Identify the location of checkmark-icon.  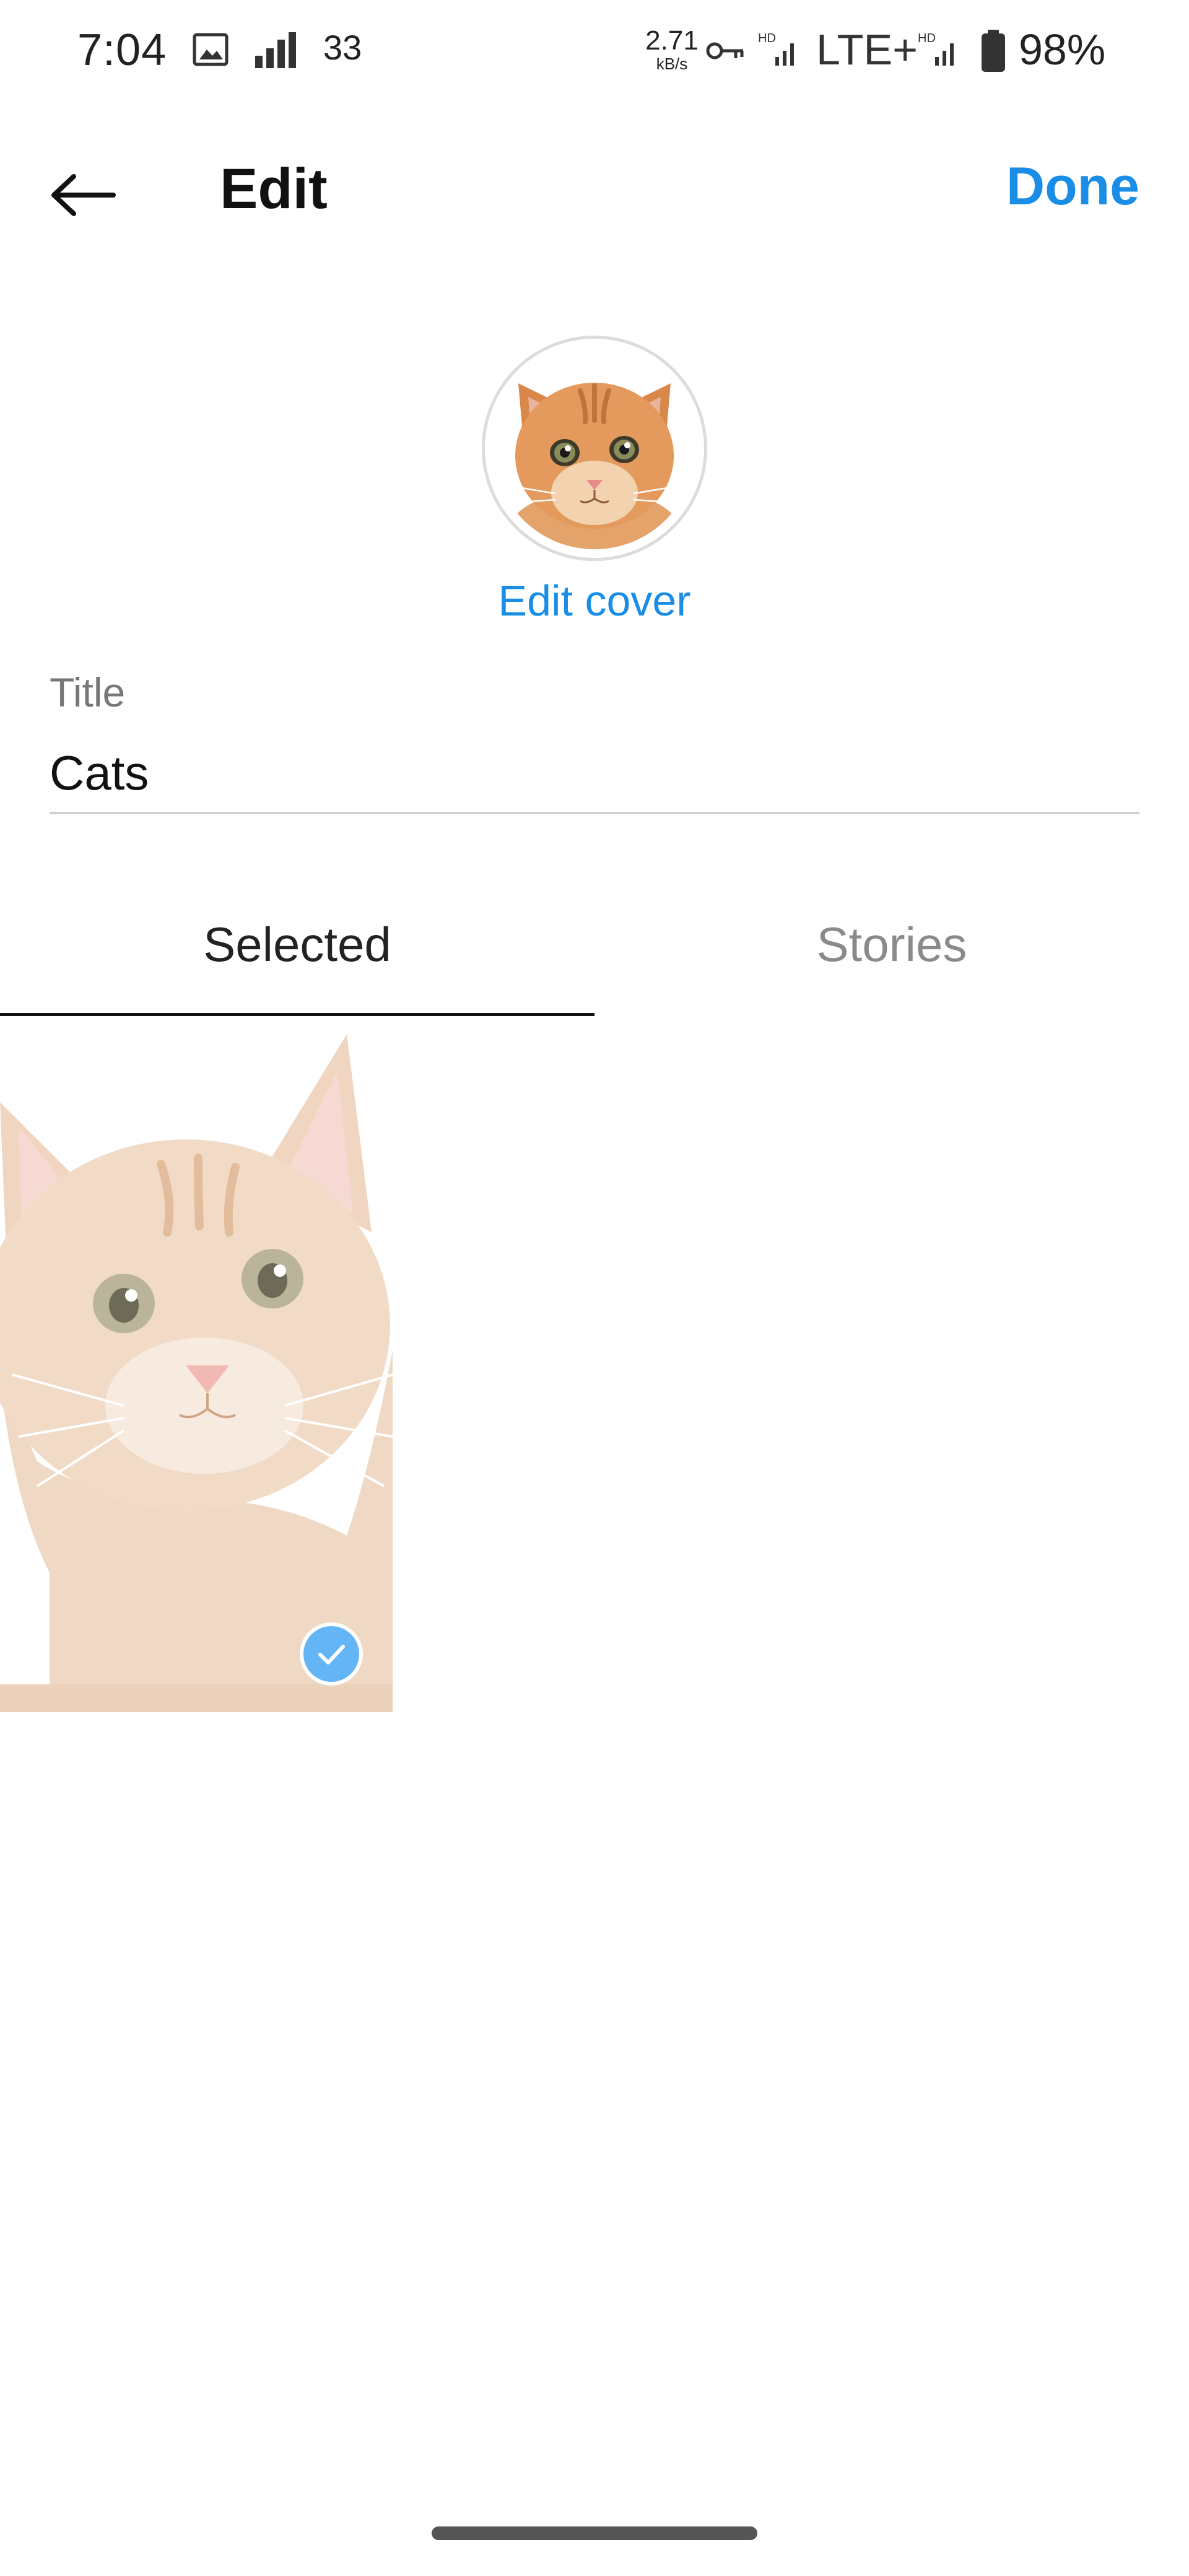
(331, 1654).